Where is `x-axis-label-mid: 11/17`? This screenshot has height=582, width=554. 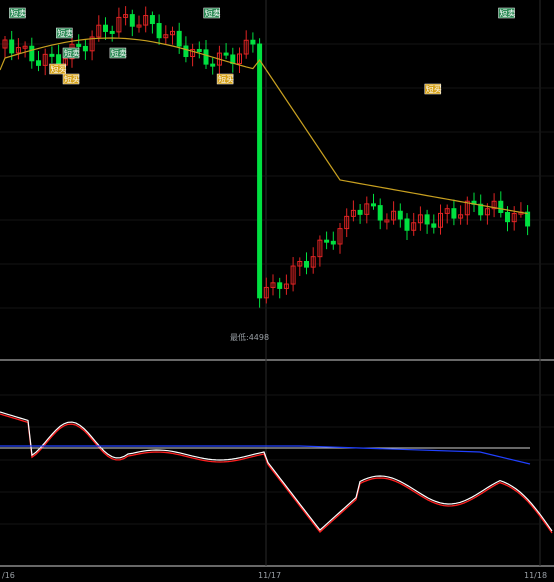 x-axis-label-mid: 11/17 is located at coordinates (269, 575).